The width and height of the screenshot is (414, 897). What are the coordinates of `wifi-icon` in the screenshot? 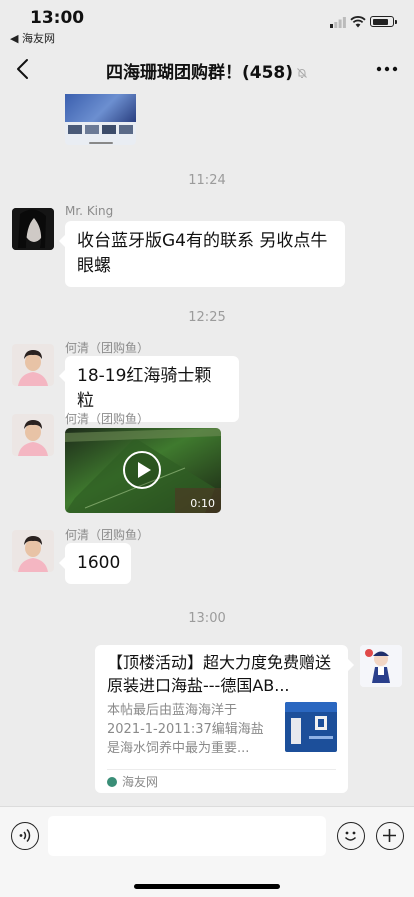 It's located at (358, 22).